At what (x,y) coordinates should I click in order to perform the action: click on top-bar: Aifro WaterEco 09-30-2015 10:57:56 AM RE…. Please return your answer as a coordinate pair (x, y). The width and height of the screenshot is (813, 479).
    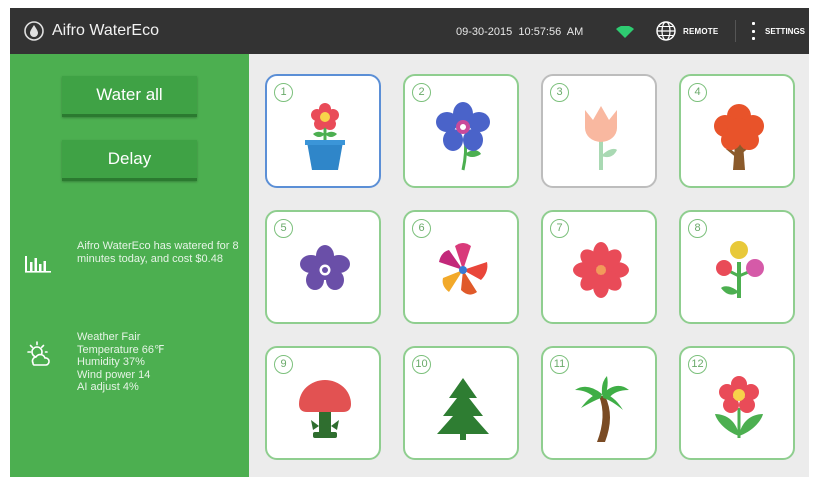
    Looking at the image, I should click on (409, 31).